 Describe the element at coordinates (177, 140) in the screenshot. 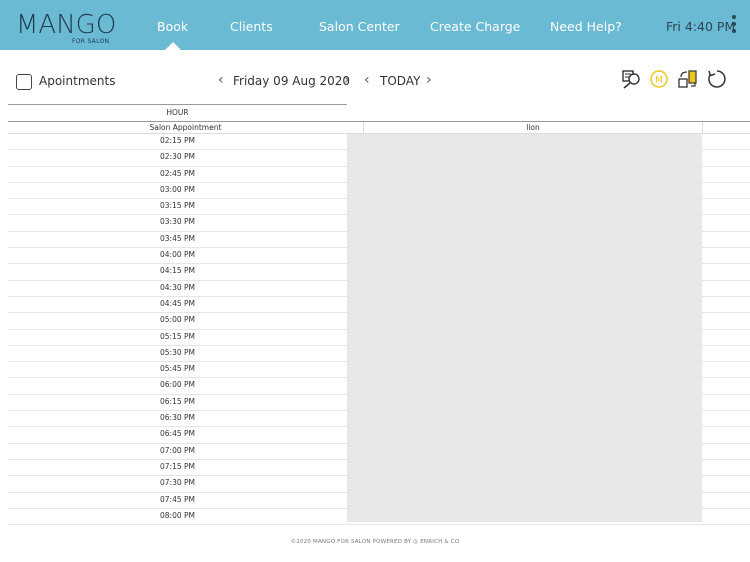

I see `time-label: 02:15 PM` at that location.